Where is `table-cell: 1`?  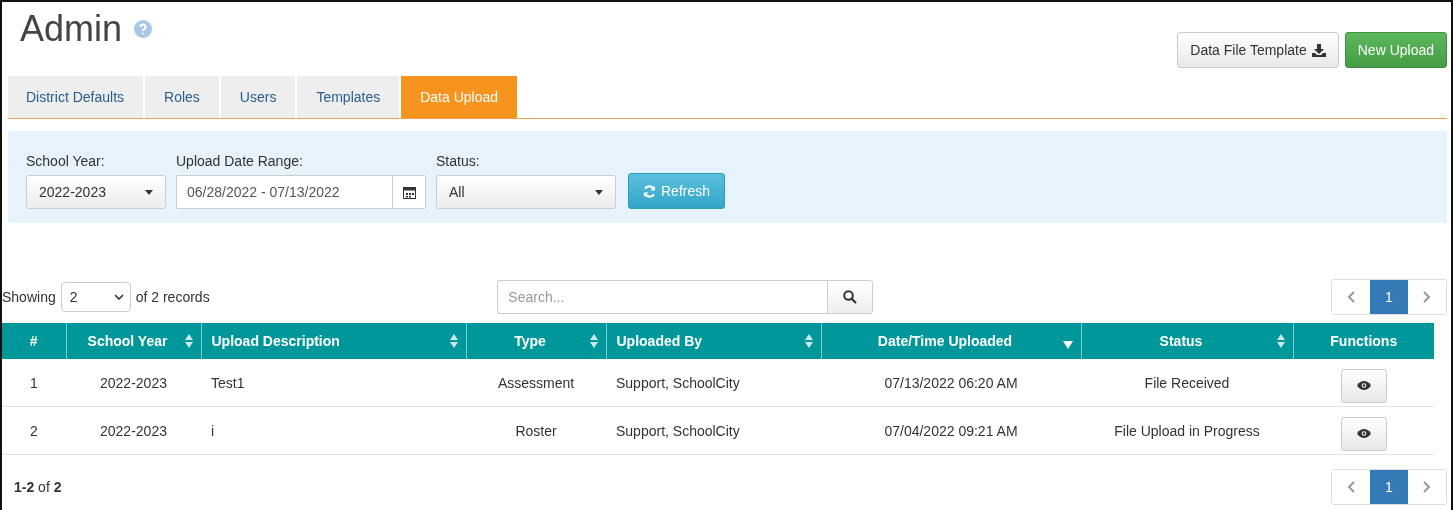
table-cell: 1 is located at coordinates (34, 383).